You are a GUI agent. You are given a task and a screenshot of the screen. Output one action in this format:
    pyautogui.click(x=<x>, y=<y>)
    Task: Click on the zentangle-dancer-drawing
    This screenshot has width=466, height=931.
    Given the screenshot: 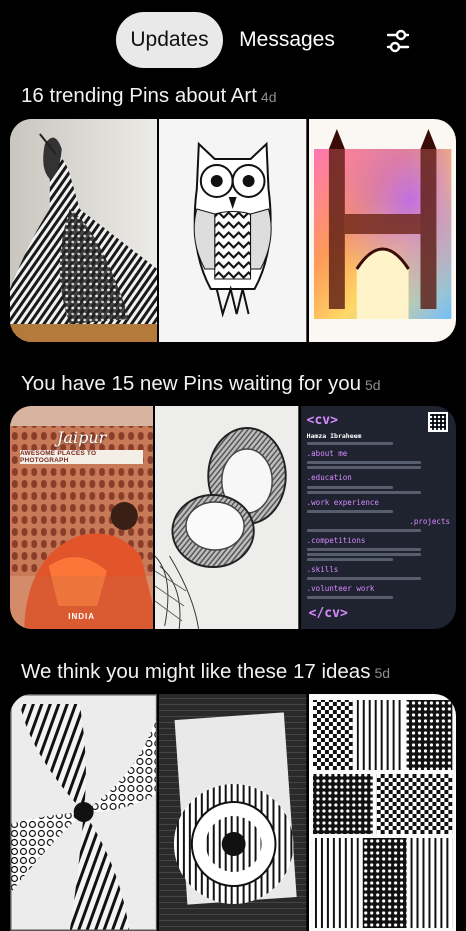 What is the action you would take?
    pyautogui.click(x=84, y=230)
    